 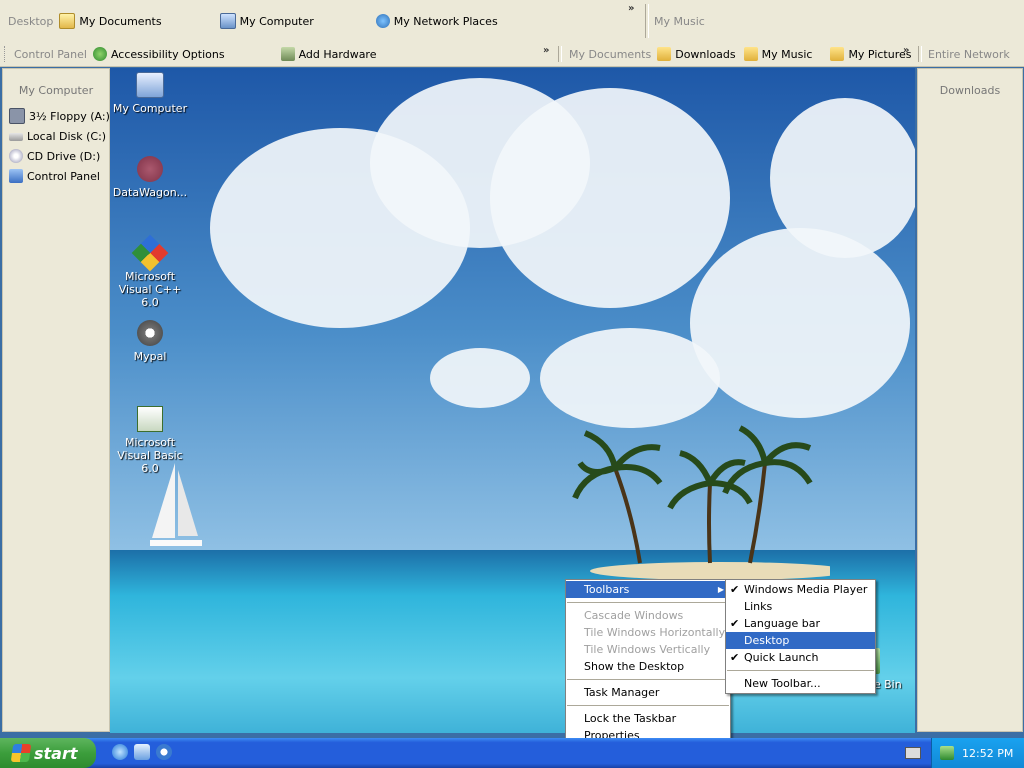 What do you see at coordinates (664, 54) in the screenshot?
I see `folder-icon` at bounding box center [664, 54].